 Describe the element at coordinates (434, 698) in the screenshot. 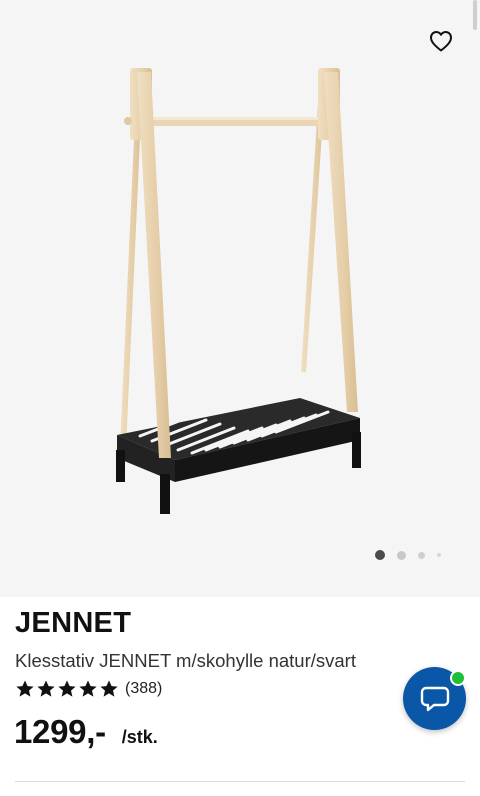

I see `chat-bubble-icon` at that location.